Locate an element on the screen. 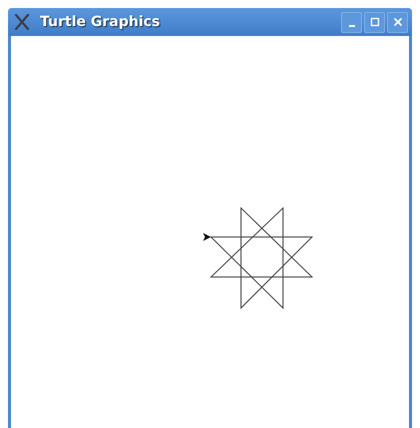 The image size is (420, 428). maximize-button is located at coordinates (374, 22).